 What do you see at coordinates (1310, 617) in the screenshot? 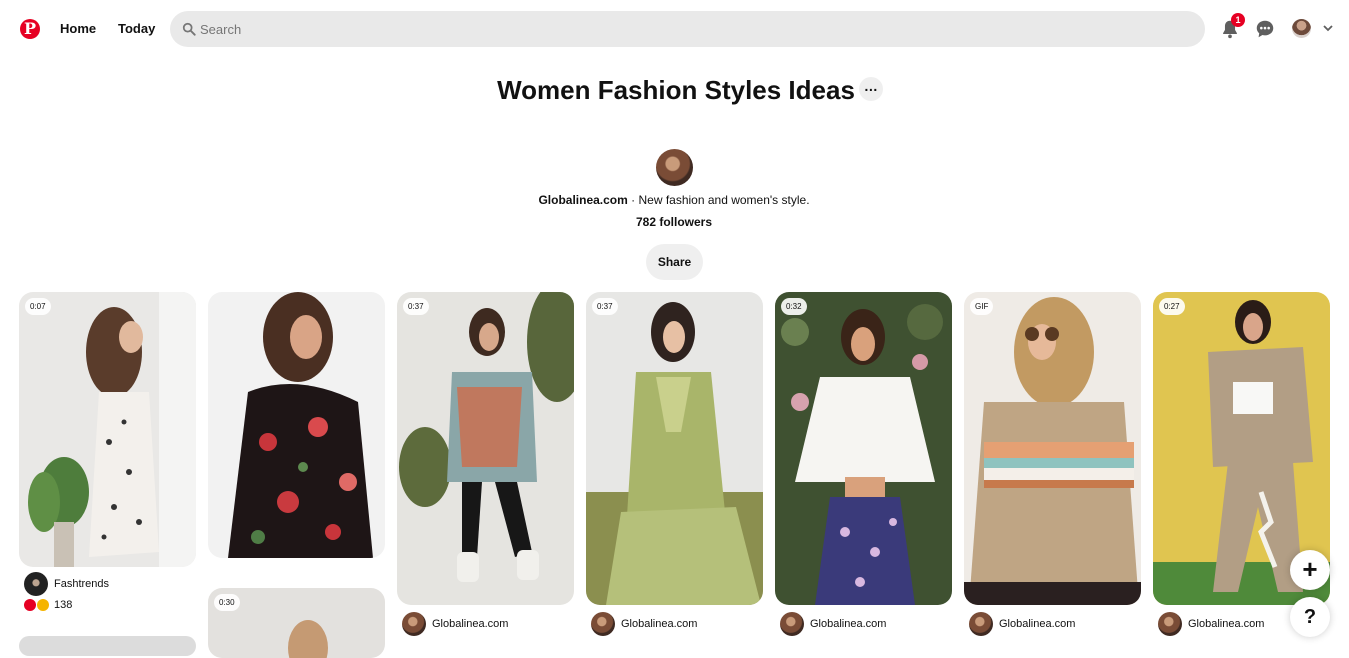
I see `help-button: ?` at bounding box center [1310, 617].